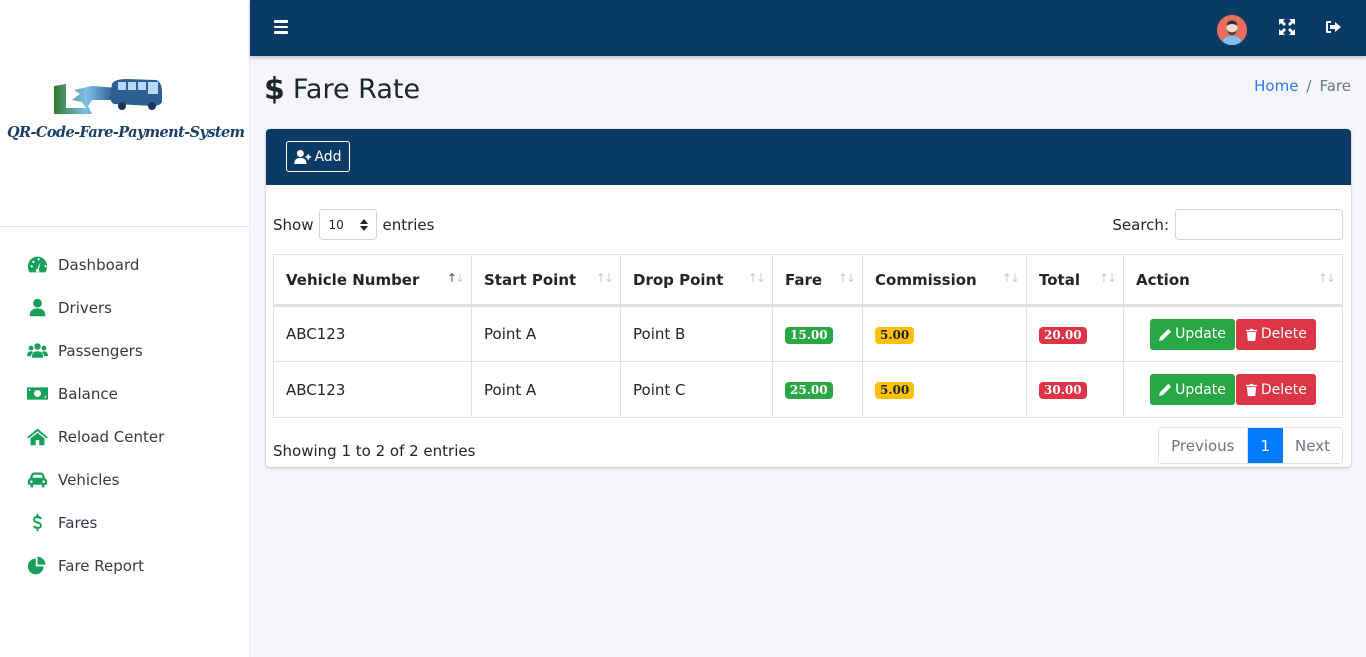 The width and height of the screenshot is (1366, 657). I want to click on bus-road-logo-icon, so click(108, 96).